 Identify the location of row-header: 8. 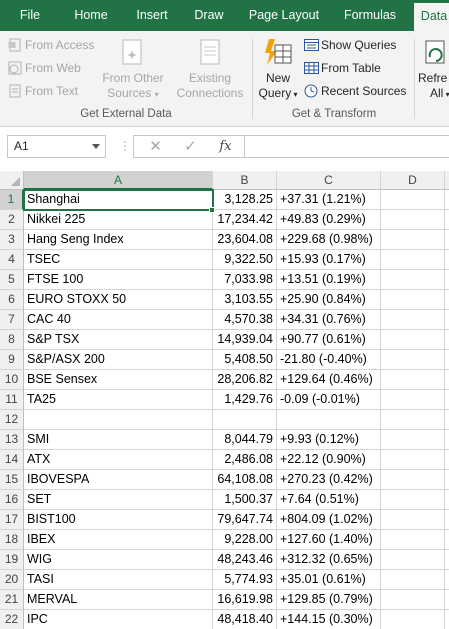
(12, 340).